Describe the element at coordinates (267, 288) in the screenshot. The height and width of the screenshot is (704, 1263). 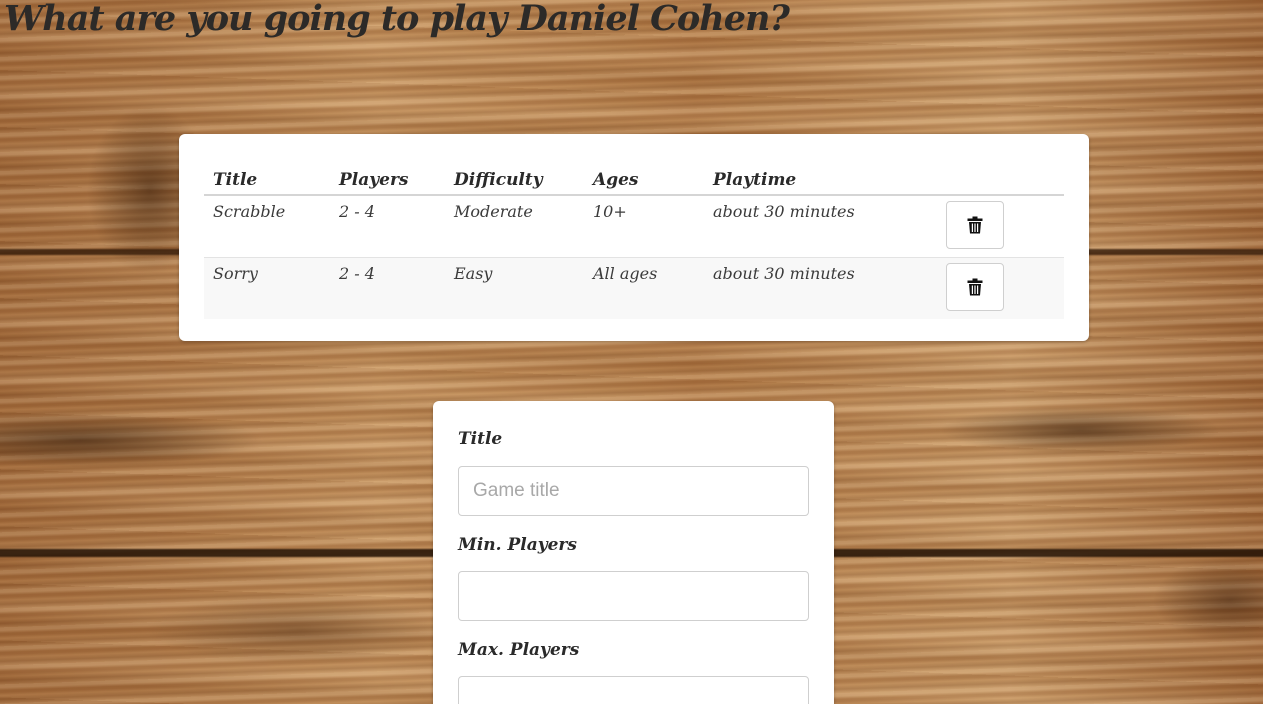
I see `cell-title: Sorry` at that location.